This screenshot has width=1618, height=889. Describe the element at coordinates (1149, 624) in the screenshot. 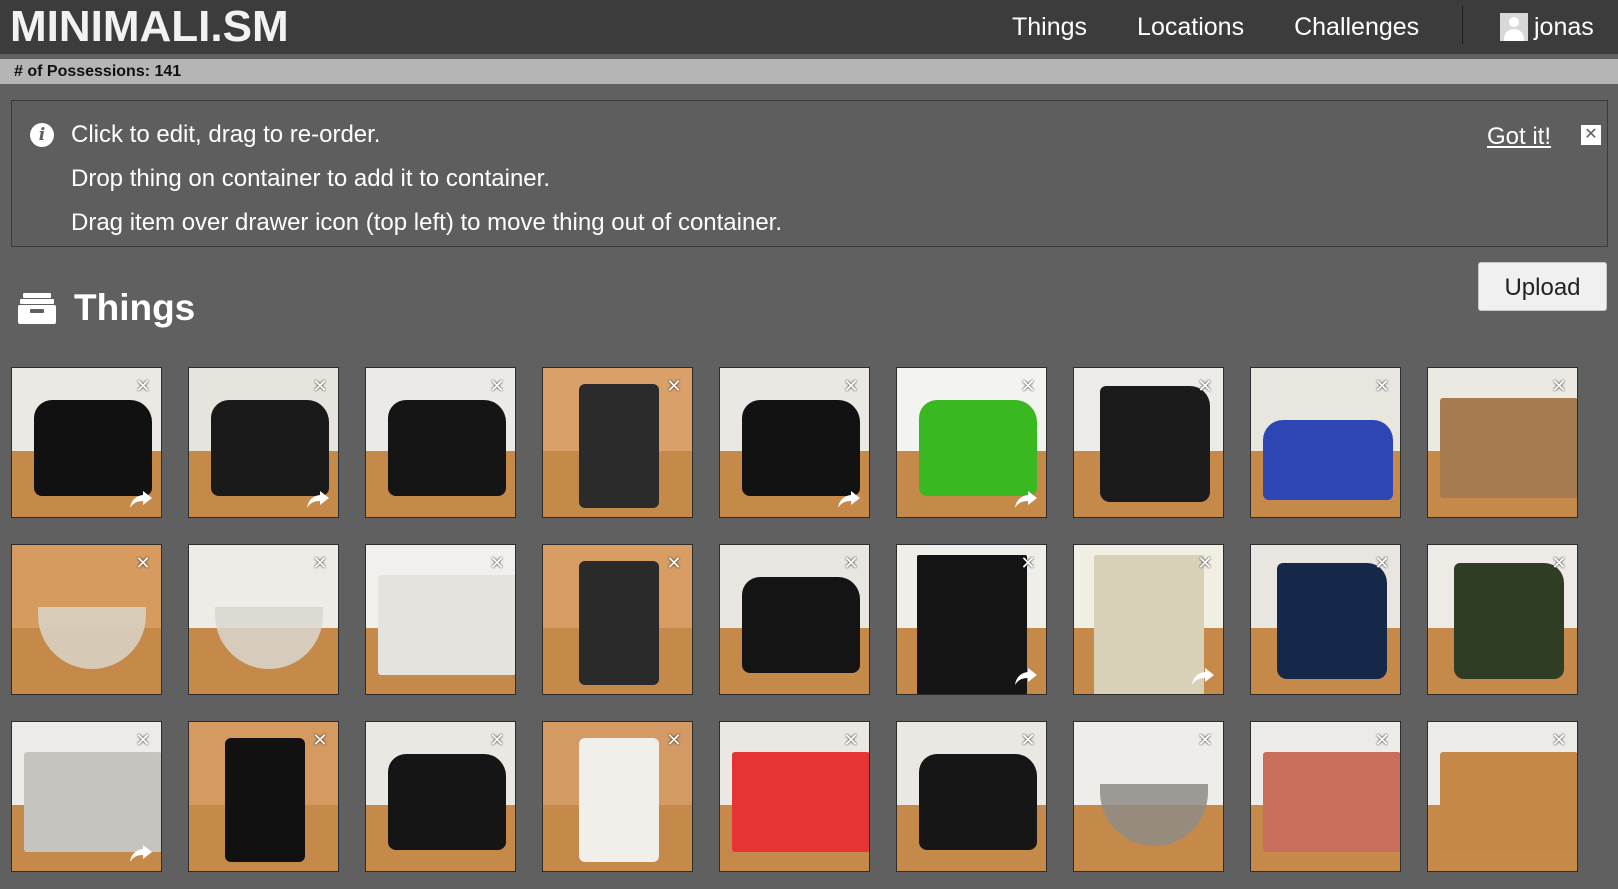

I see `shelf-niche-picture` at that location.